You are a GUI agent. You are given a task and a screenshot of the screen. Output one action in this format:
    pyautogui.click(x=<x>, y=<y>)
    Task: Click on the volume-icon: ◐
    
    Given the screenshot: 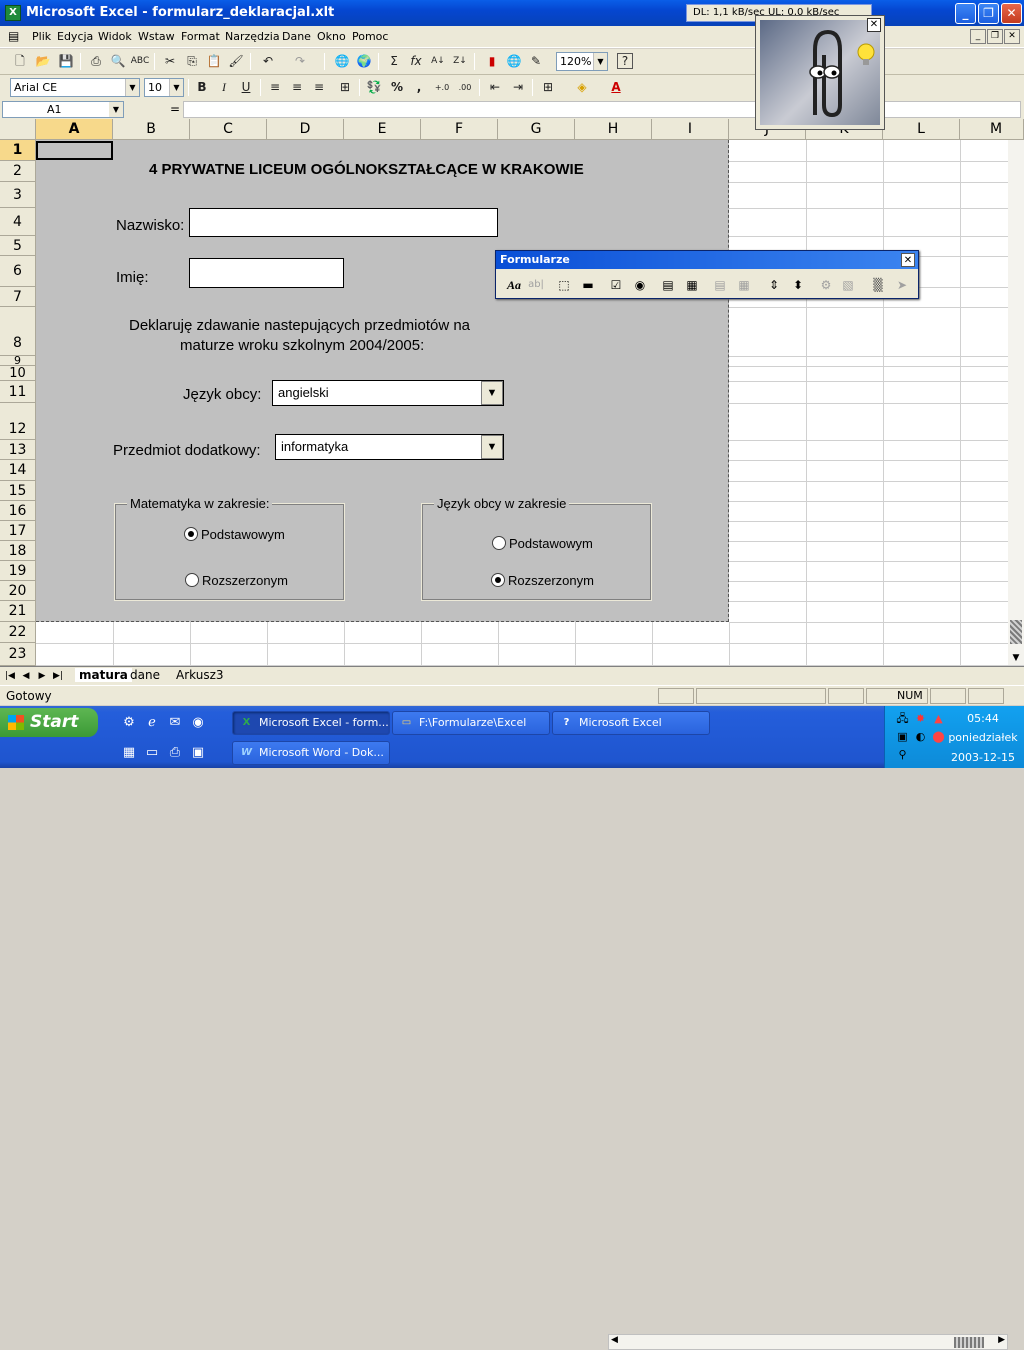 What is the action you would take?
    pyautogui.click(x=920, y=737)
    